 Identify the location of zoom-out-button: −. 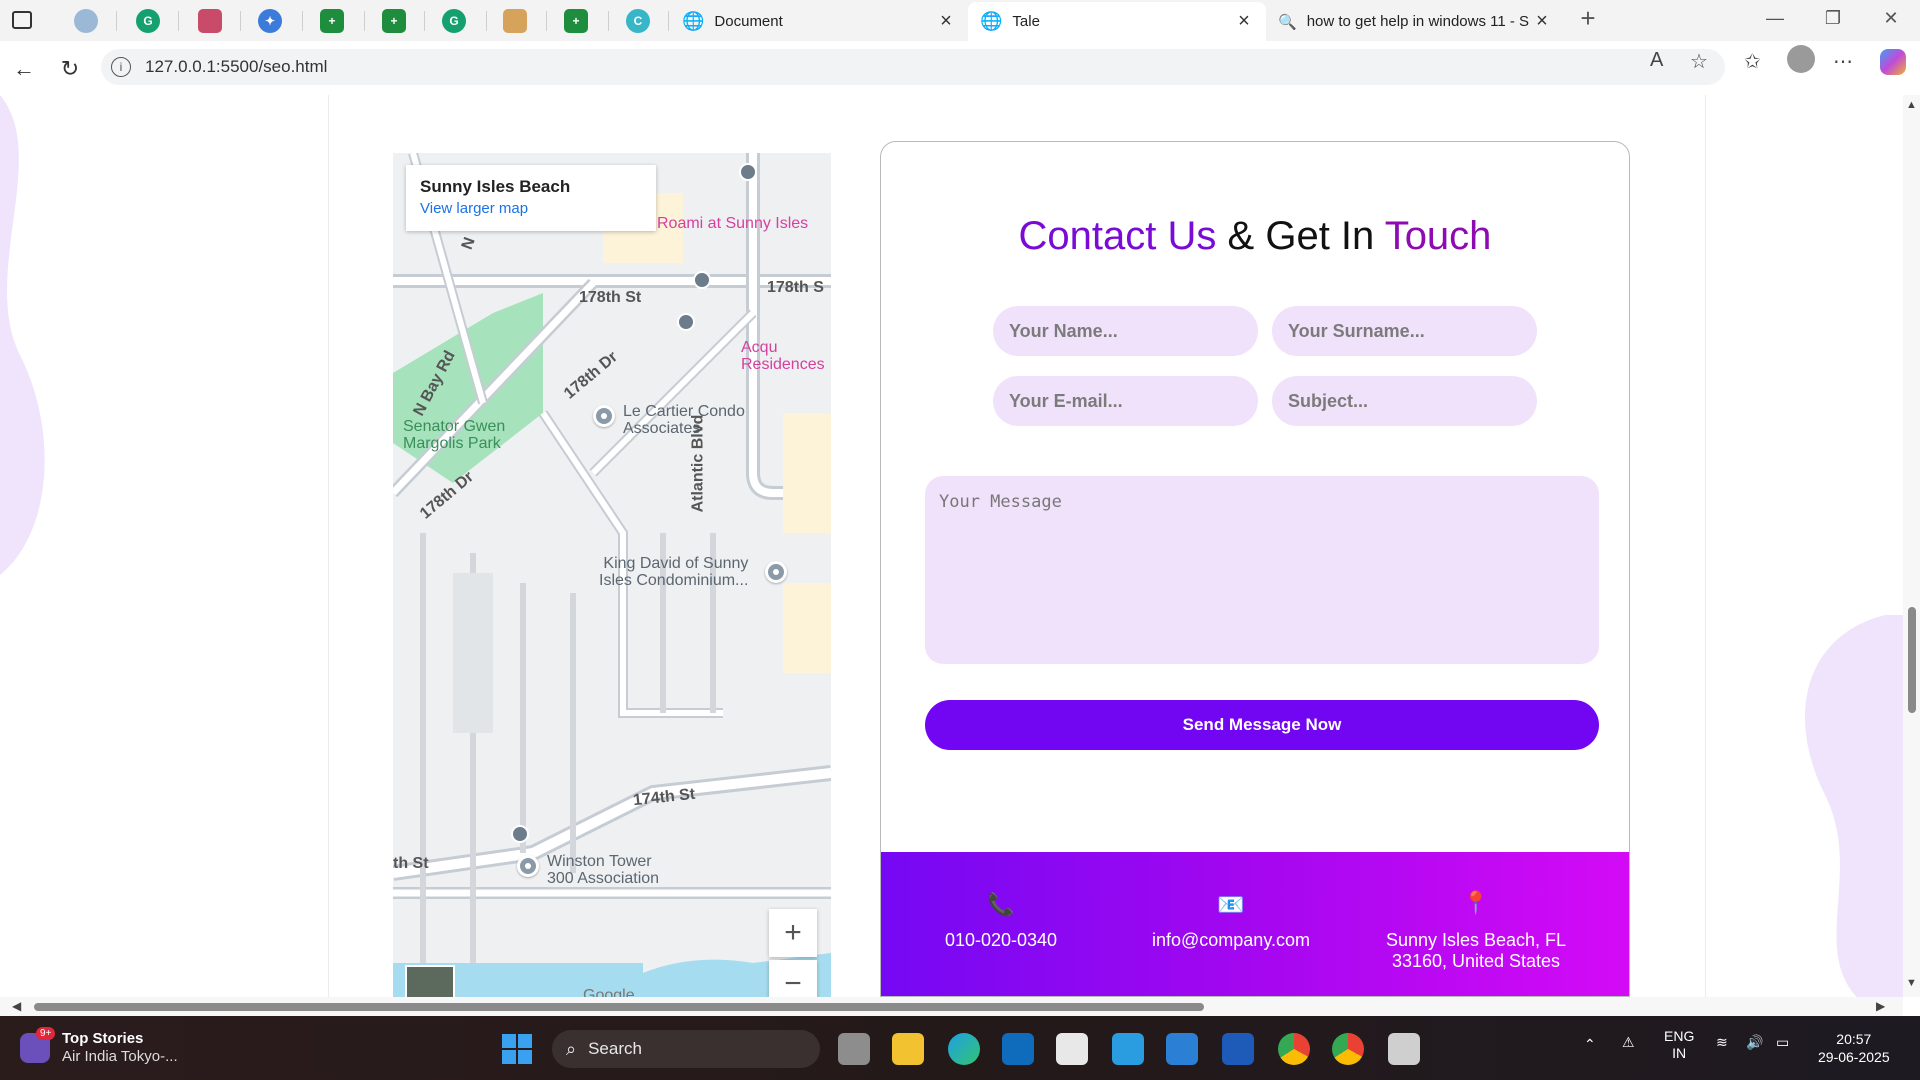
(793, 978).